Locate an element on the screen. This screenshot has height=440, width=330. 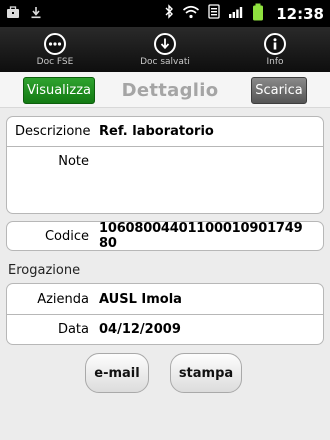
erogazione-section-label: Erogazione is located at coordinates (44, 270).